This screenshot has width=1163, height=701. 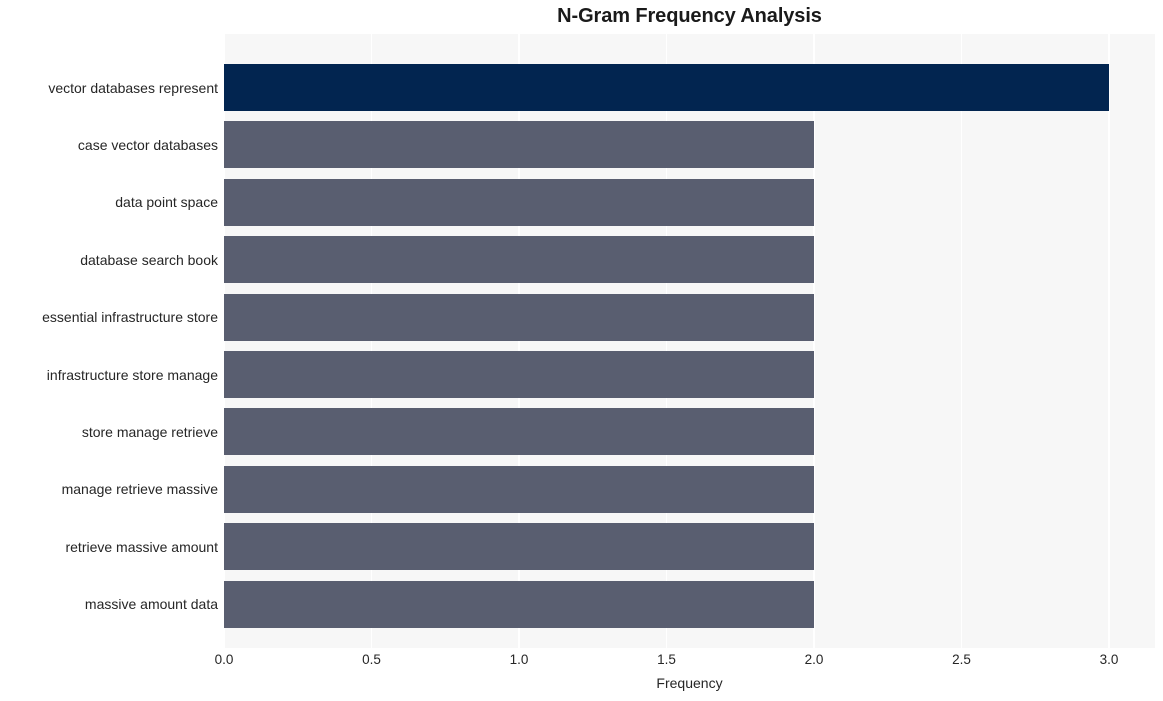 What do you see at coordinates (149, 431) in the screenshot?
I see `y-tick-label: store manage retrieve` at bounding box center [149, 431].